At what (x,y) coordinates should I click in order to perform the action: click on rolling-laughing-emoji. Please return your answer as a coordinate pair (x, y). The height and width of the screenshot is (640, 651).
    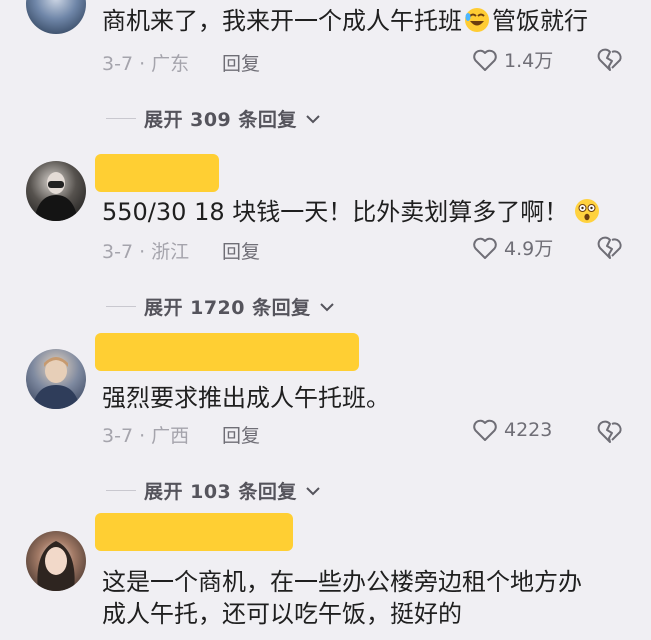
    Looking at the image, I should click on (477, 20).